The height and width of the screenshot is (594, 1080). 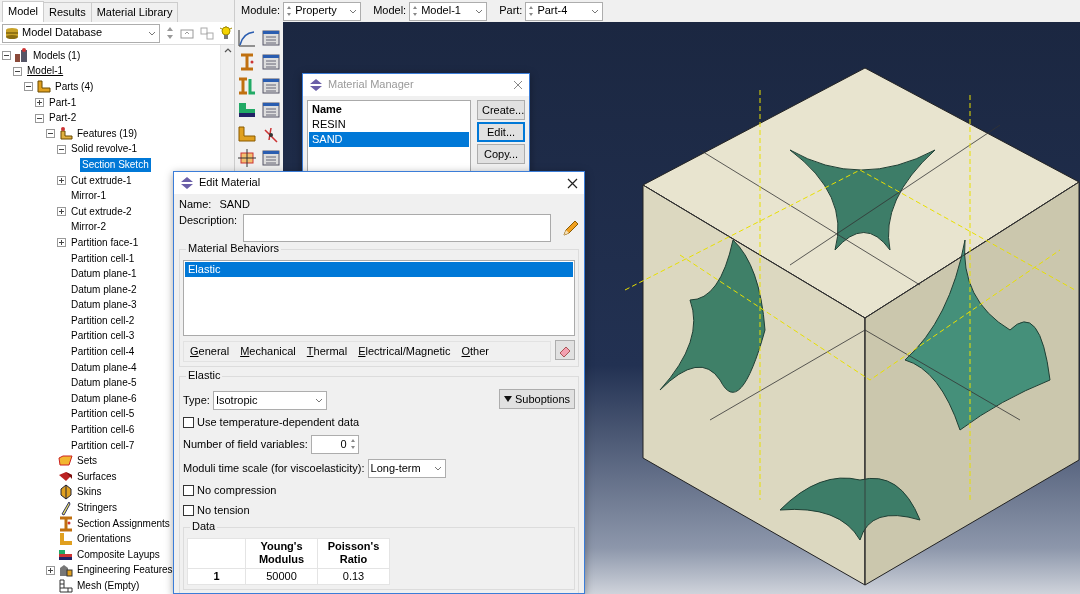 What do you see at coordinates (103, 336) in the screenshot?
I see `tree-item: Partition cell-3` at bounding box center [103, 336].